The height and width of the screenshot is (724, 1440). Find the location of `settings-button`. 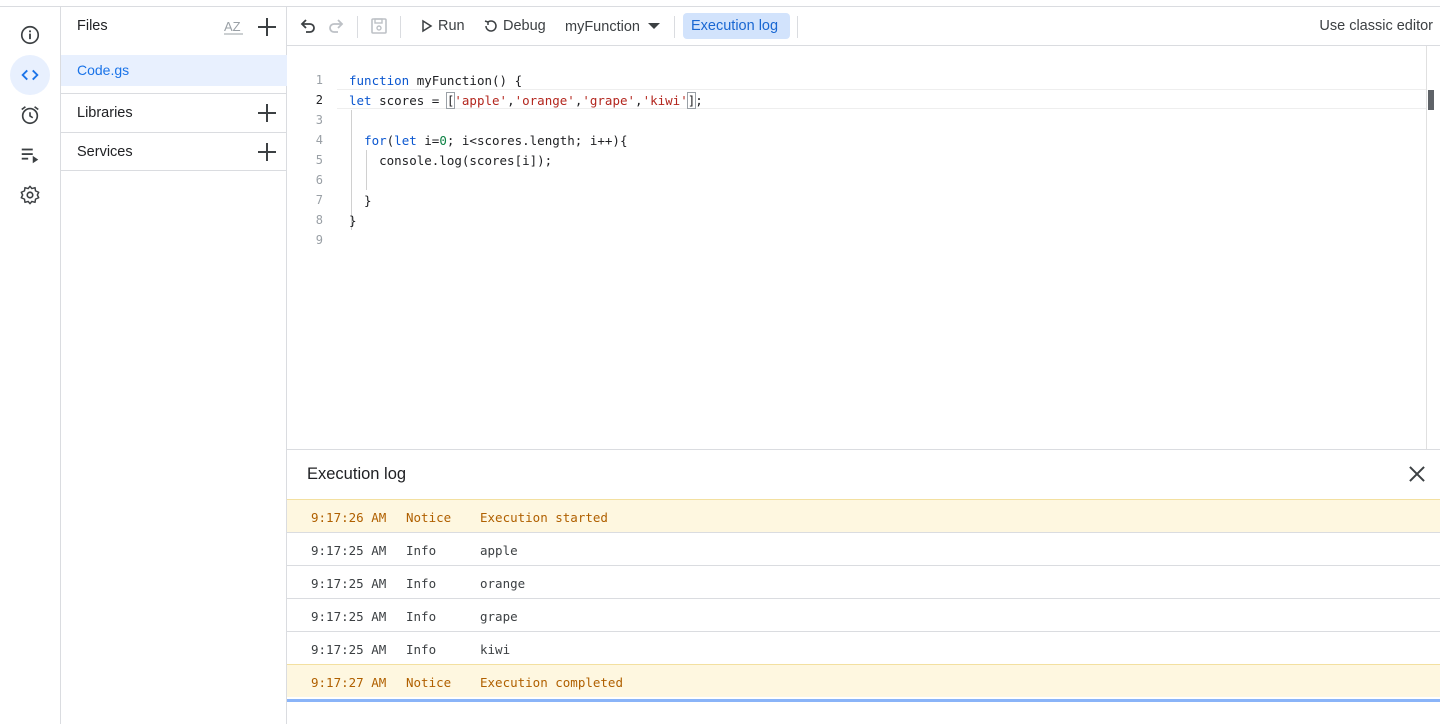

settings-button is located at coordinates (30, 195).